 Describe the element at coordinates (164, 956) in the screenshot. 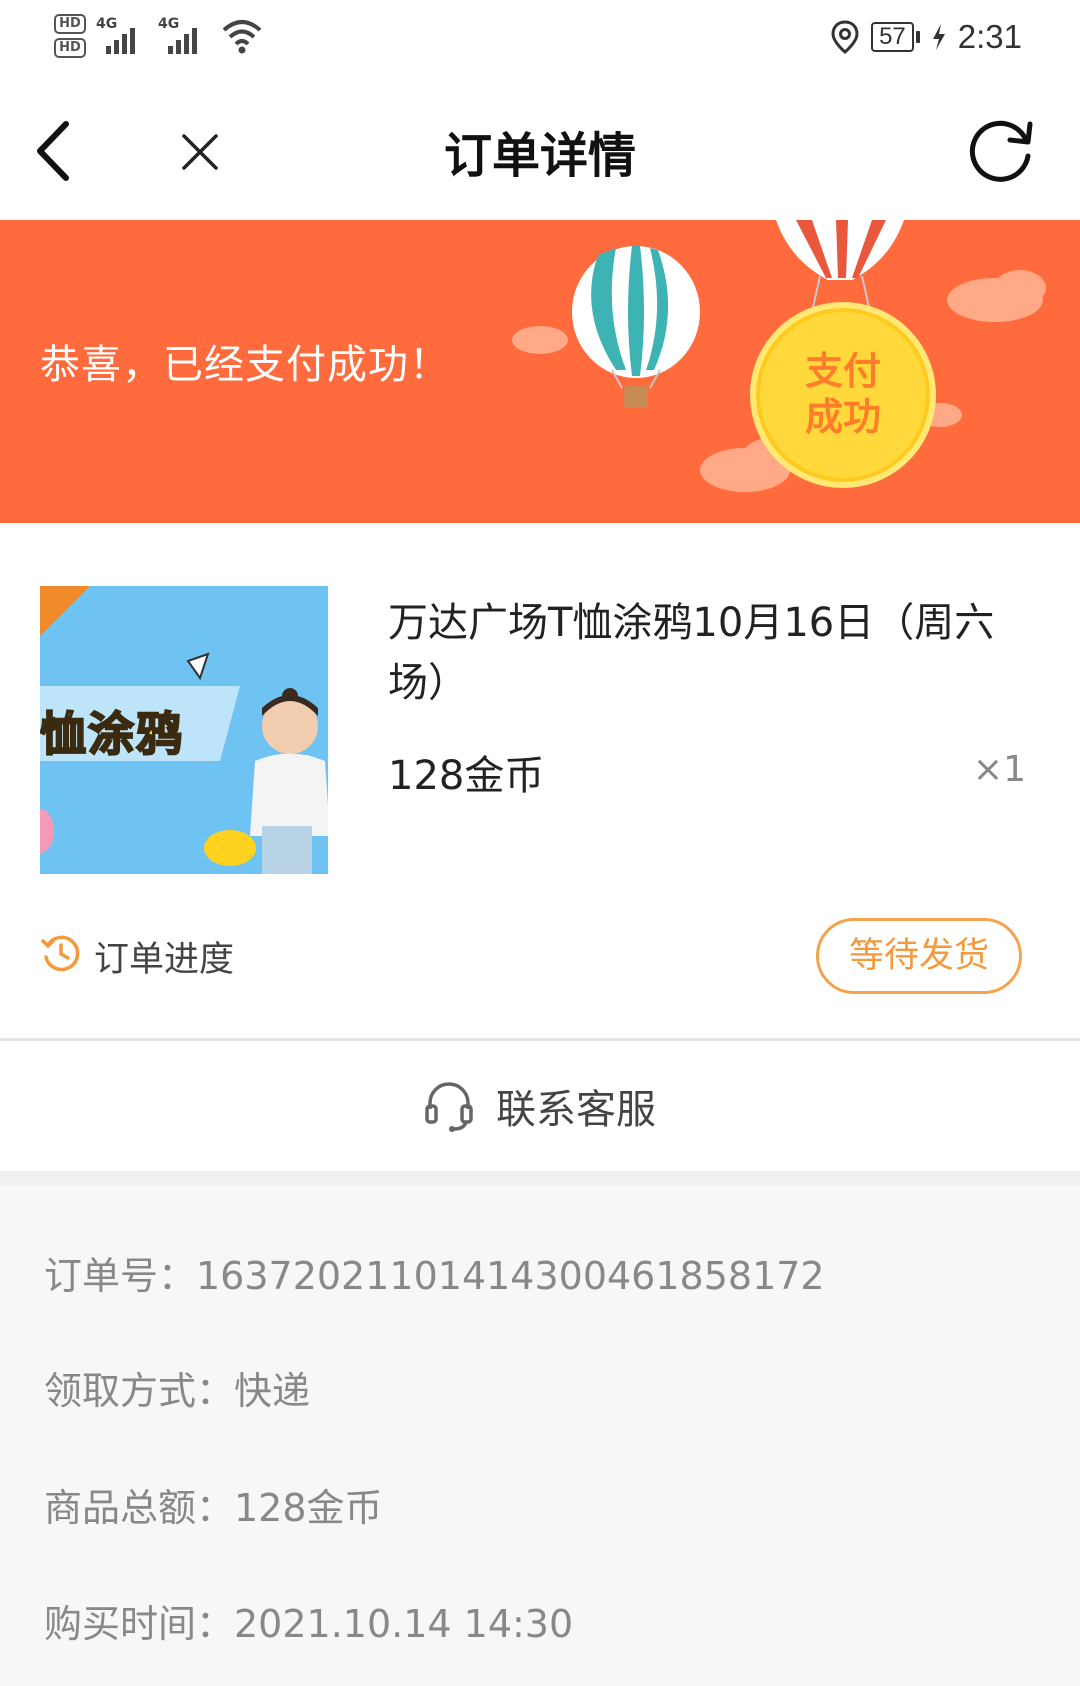

I see `order-progress-link: 订单进度` at that location.